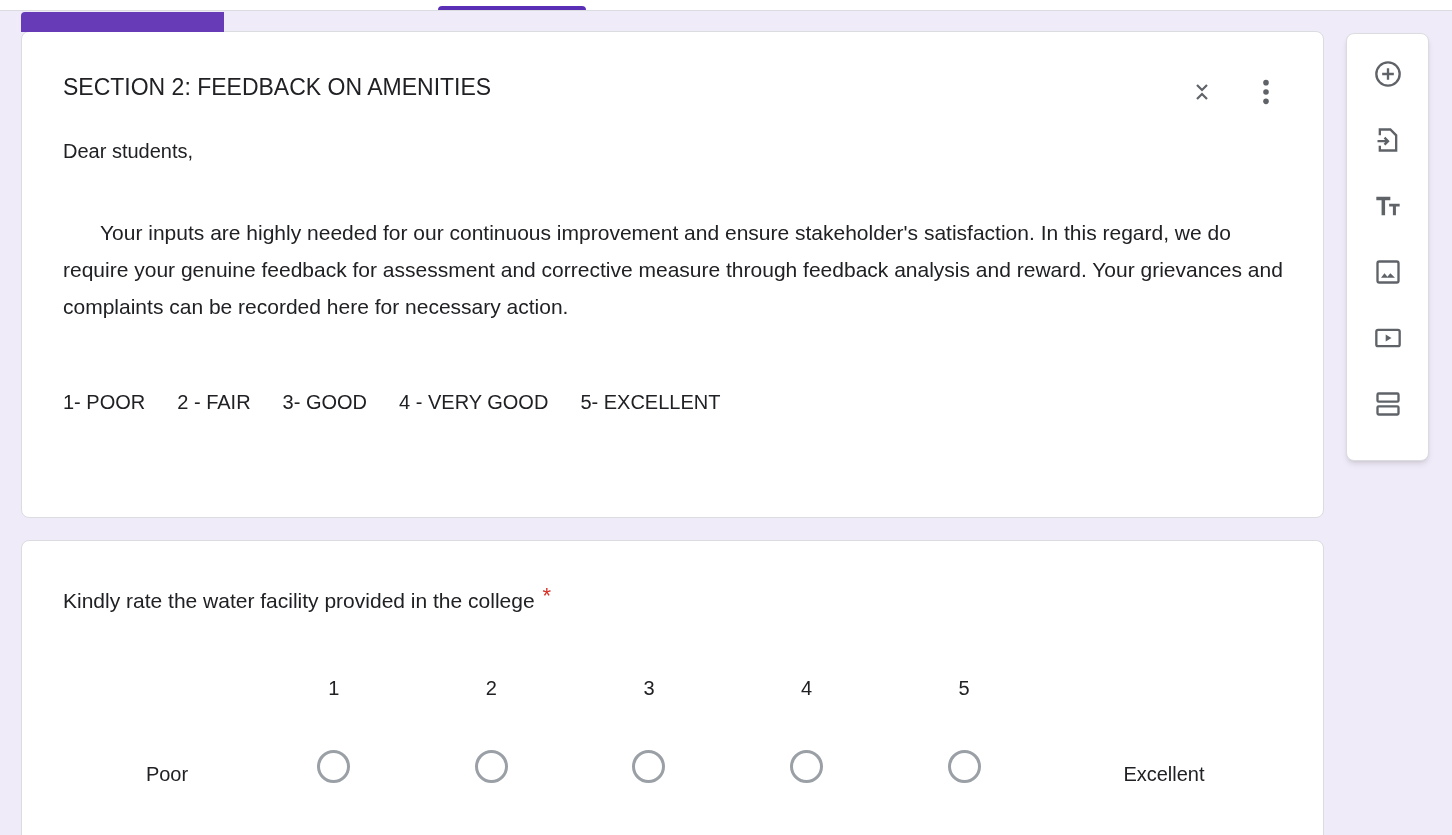 The height and width of the screenshot is (835, 1452). I want to click on section-title: SECTION 2: FEEDBACK ON AMENITIES, so click(277, 87).